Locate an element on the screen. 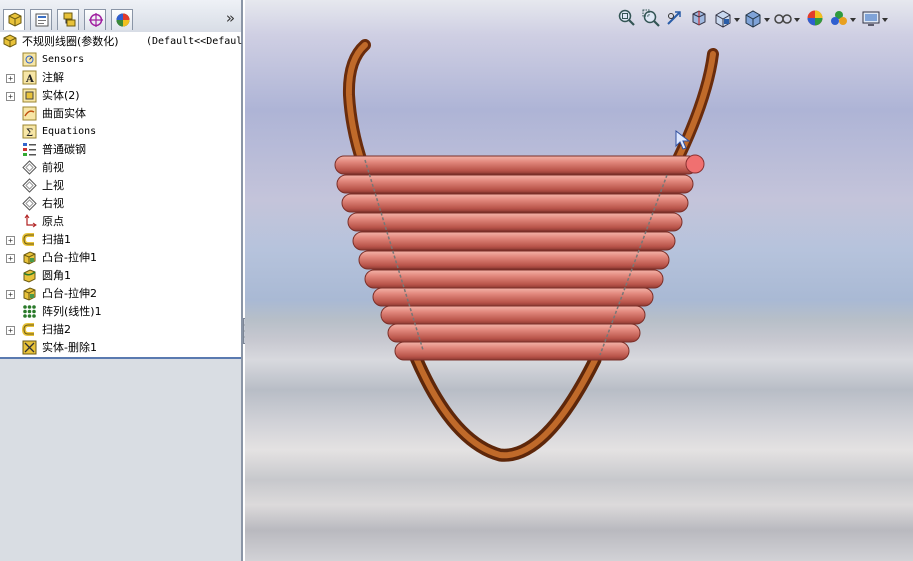 The width and height of the screenshot is (913, 561). solid-bodies-icon is located at coordinates (29, 95).